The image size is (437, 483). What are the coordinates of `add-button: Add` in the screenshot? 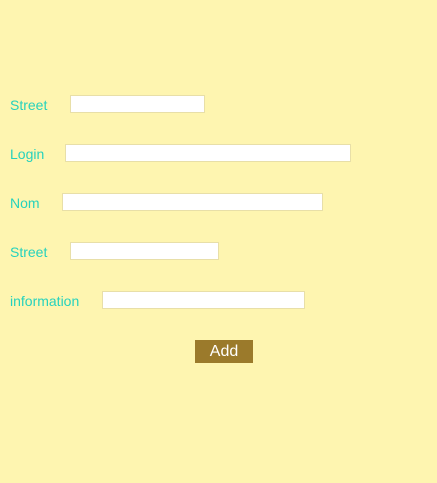 It's located at (224, 351).